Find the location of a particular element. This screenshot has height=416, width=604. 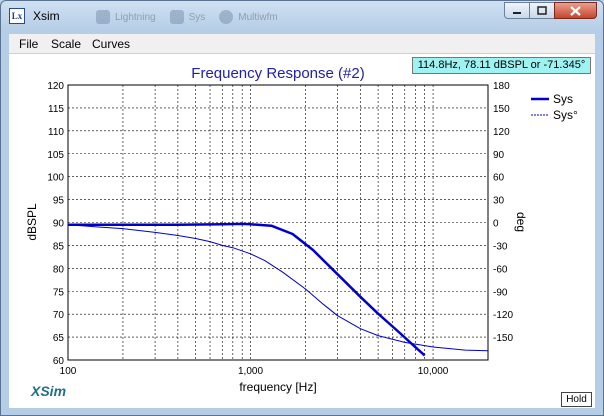

ghost-tab: Lightning is located at coordinates (126, 17).